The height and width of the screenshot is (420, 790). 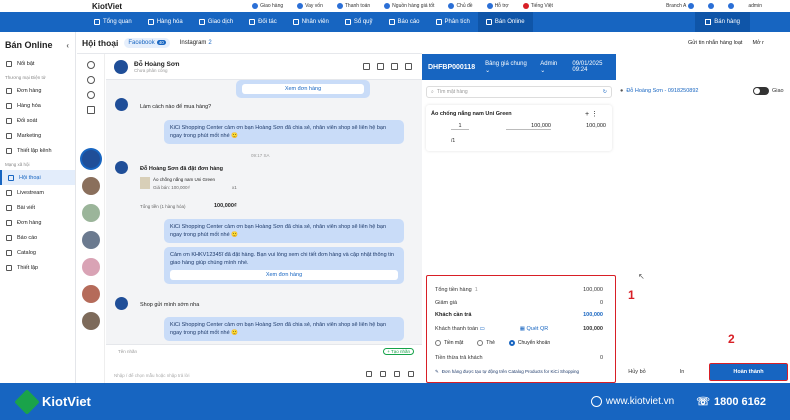 I want to click on phone-icon, so click(x=380, y=66).